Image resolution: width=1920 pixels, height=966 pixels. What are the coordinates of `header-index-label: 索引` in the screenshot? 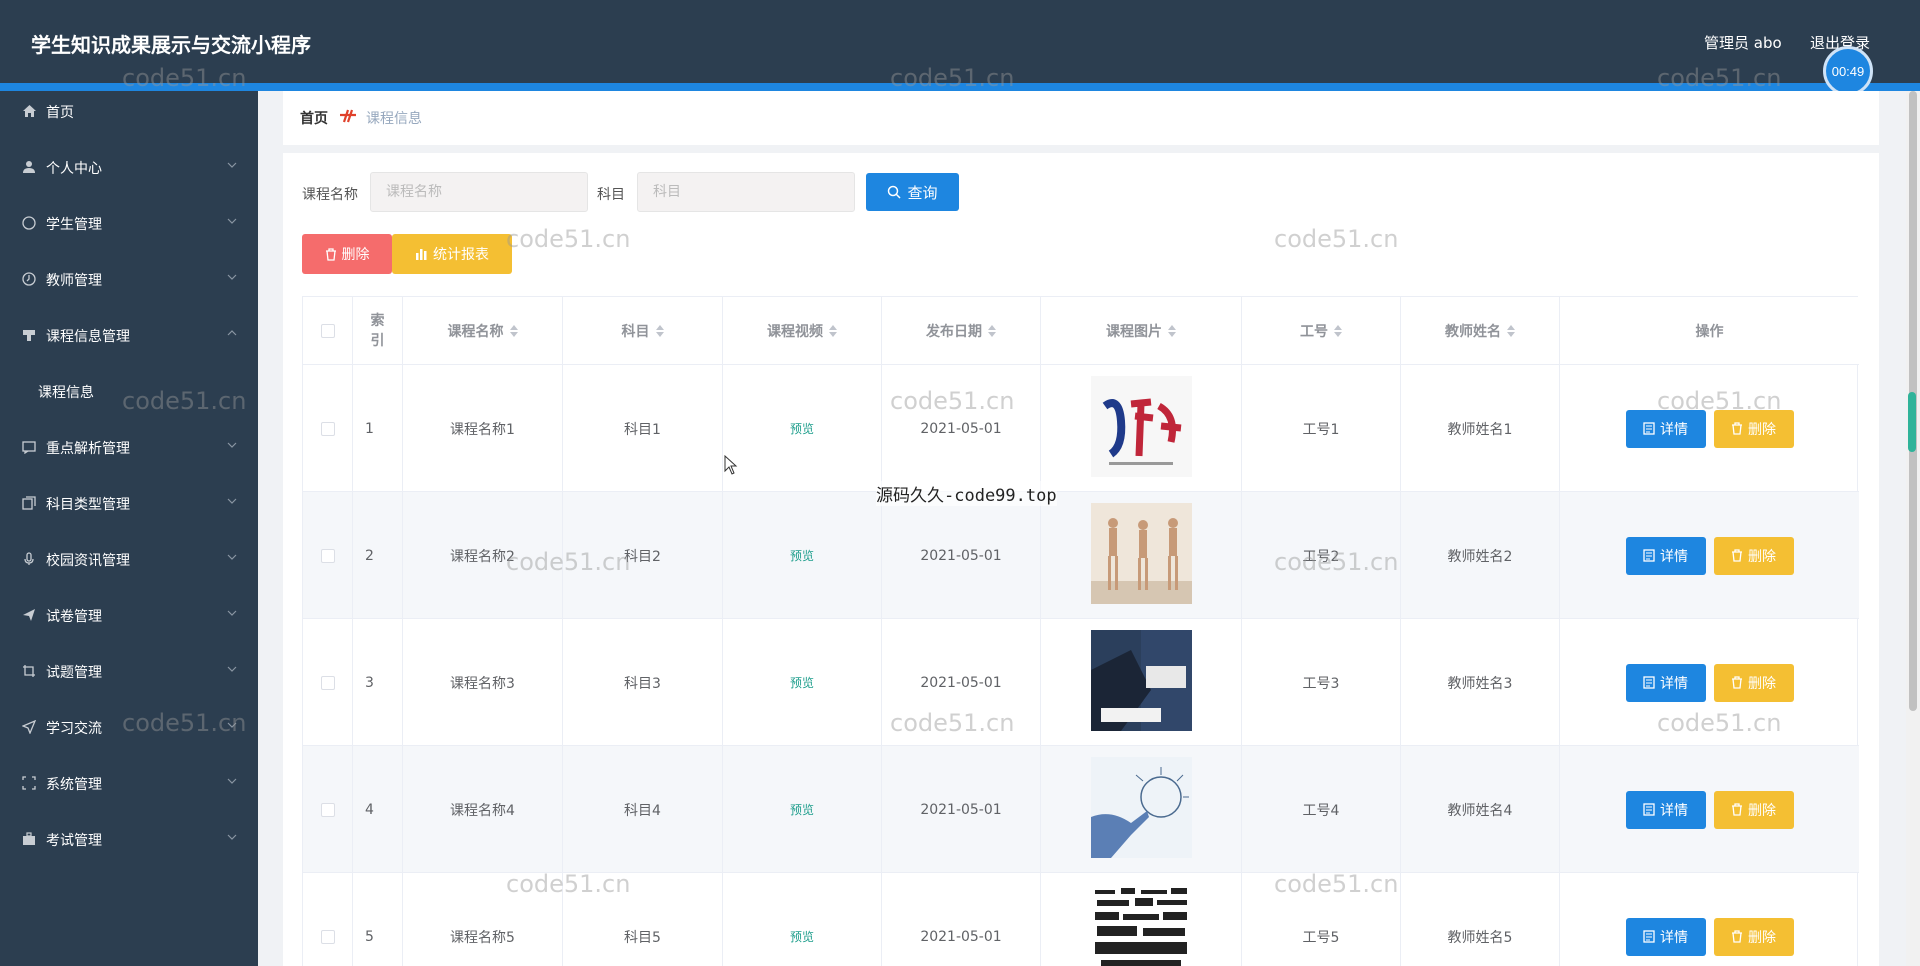 It's located at (377, 331).